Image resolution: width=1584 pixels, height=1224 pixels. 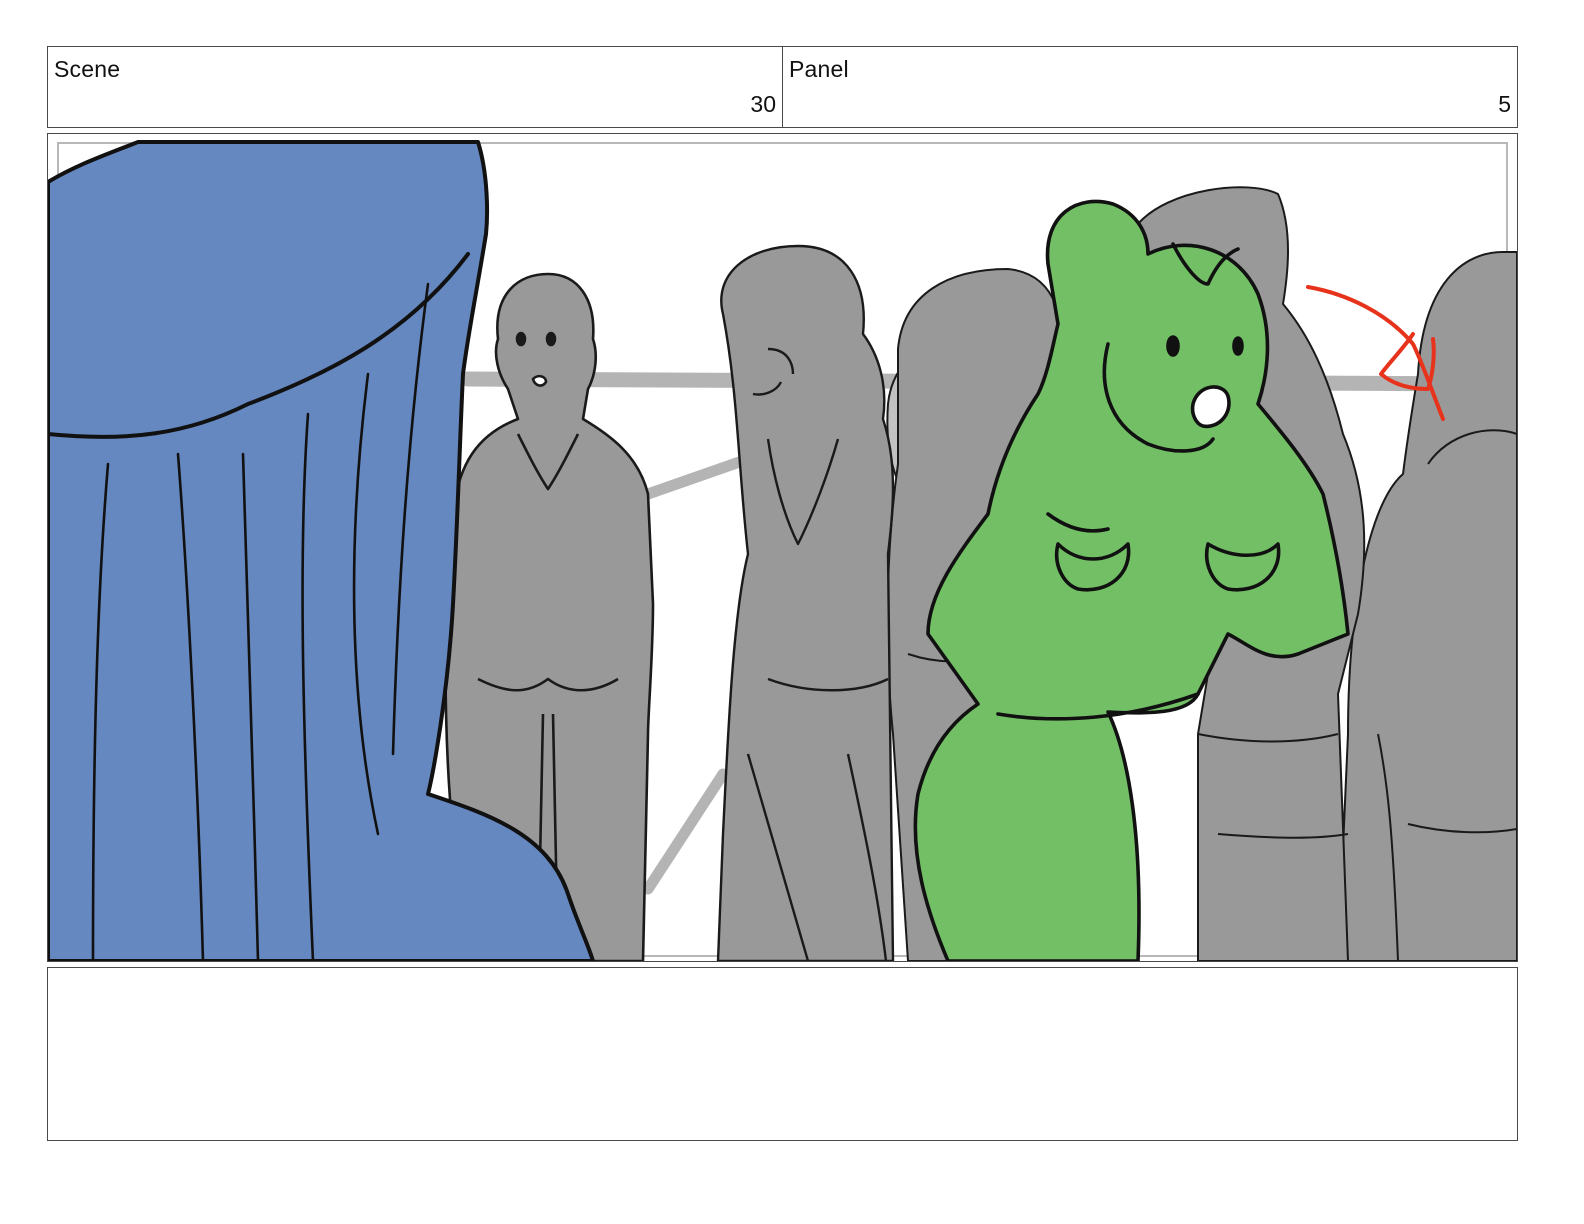 I want to click on scene-label: Scene, so click(x=87, y=69).